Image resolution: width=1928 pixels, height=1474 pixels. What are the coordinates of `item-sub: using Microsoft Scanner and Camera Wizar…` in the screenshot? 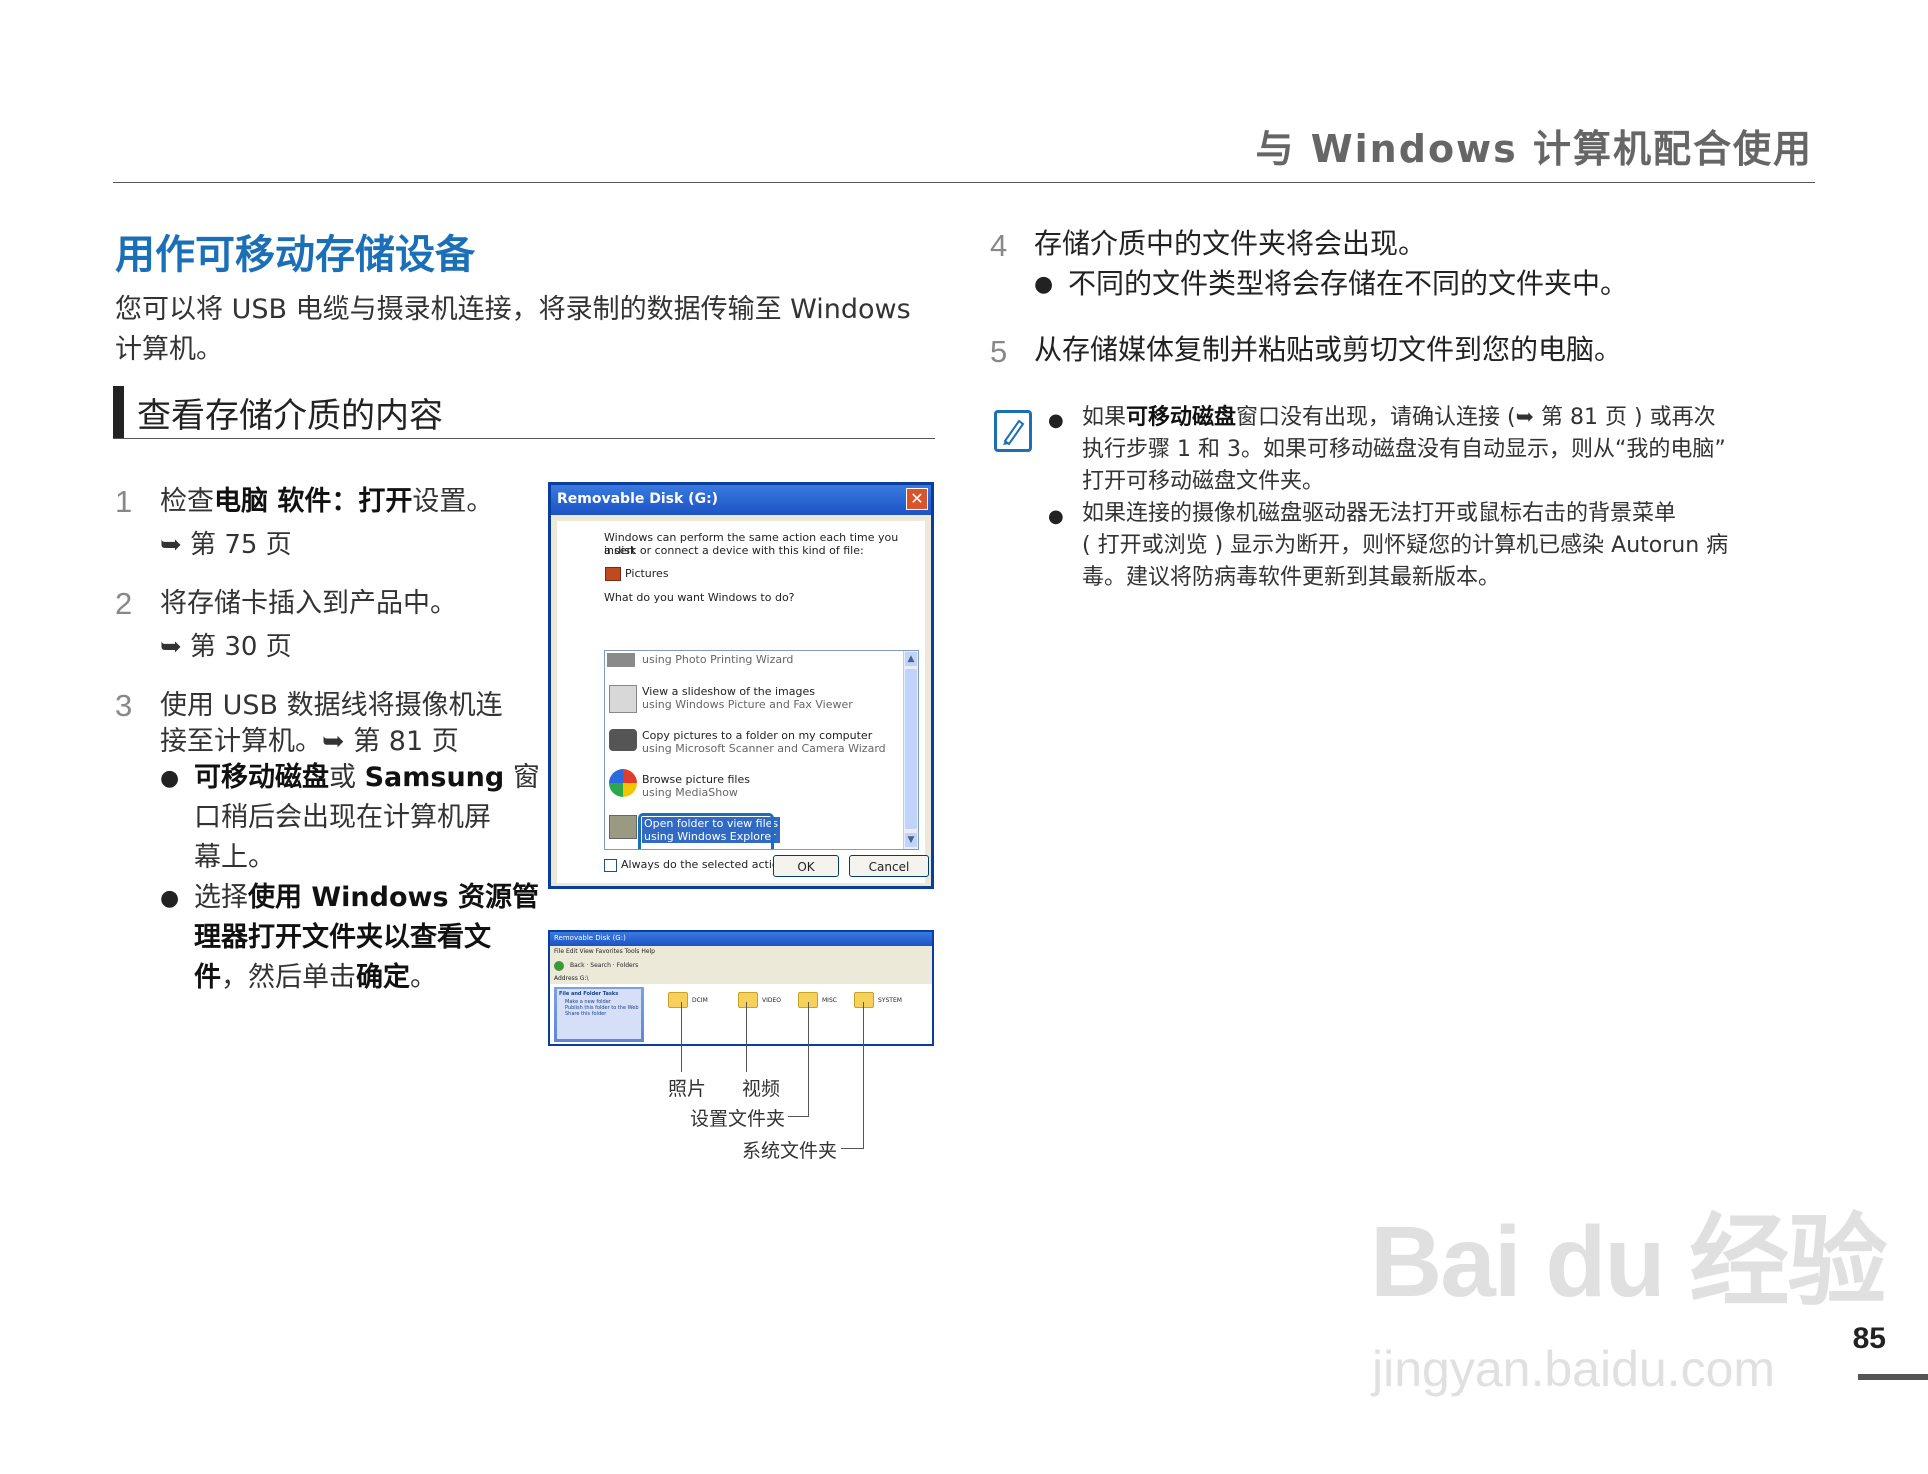 It's located at (764, 748).